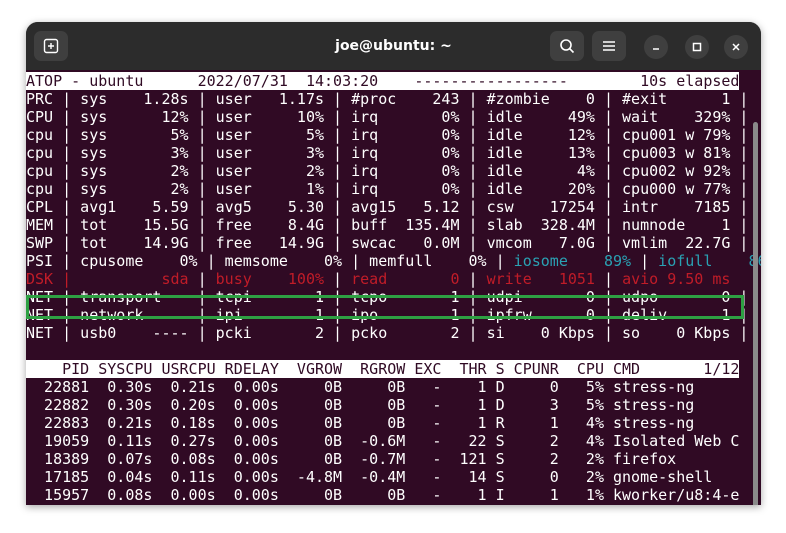 The width and height of the screenshot is (786, 533). Describe the element at coordinates (491, 81) in the screenshot. I see `header-flags: -----------------` at that location.